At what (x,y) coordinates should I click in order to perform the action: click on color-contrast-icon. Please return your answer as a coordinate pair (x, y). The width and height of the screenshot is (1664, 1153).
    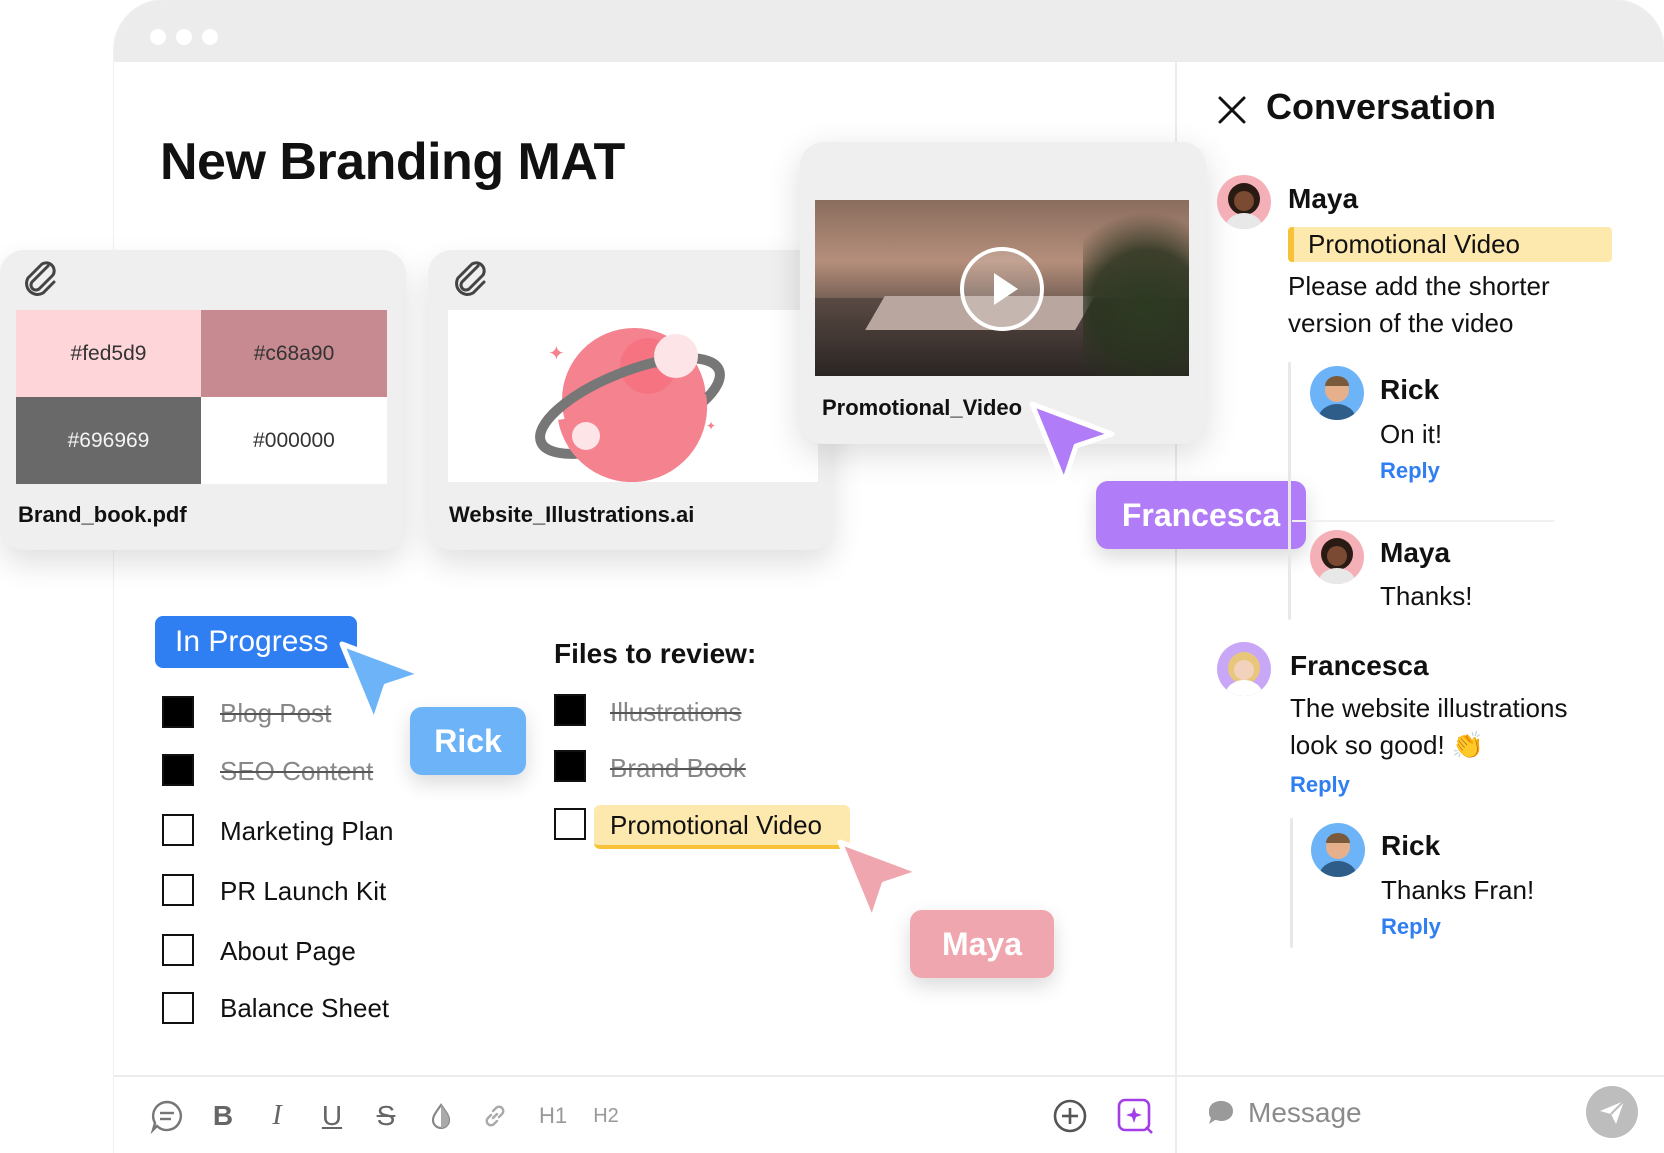
    Looking at the image, I should click on (441, 1116).